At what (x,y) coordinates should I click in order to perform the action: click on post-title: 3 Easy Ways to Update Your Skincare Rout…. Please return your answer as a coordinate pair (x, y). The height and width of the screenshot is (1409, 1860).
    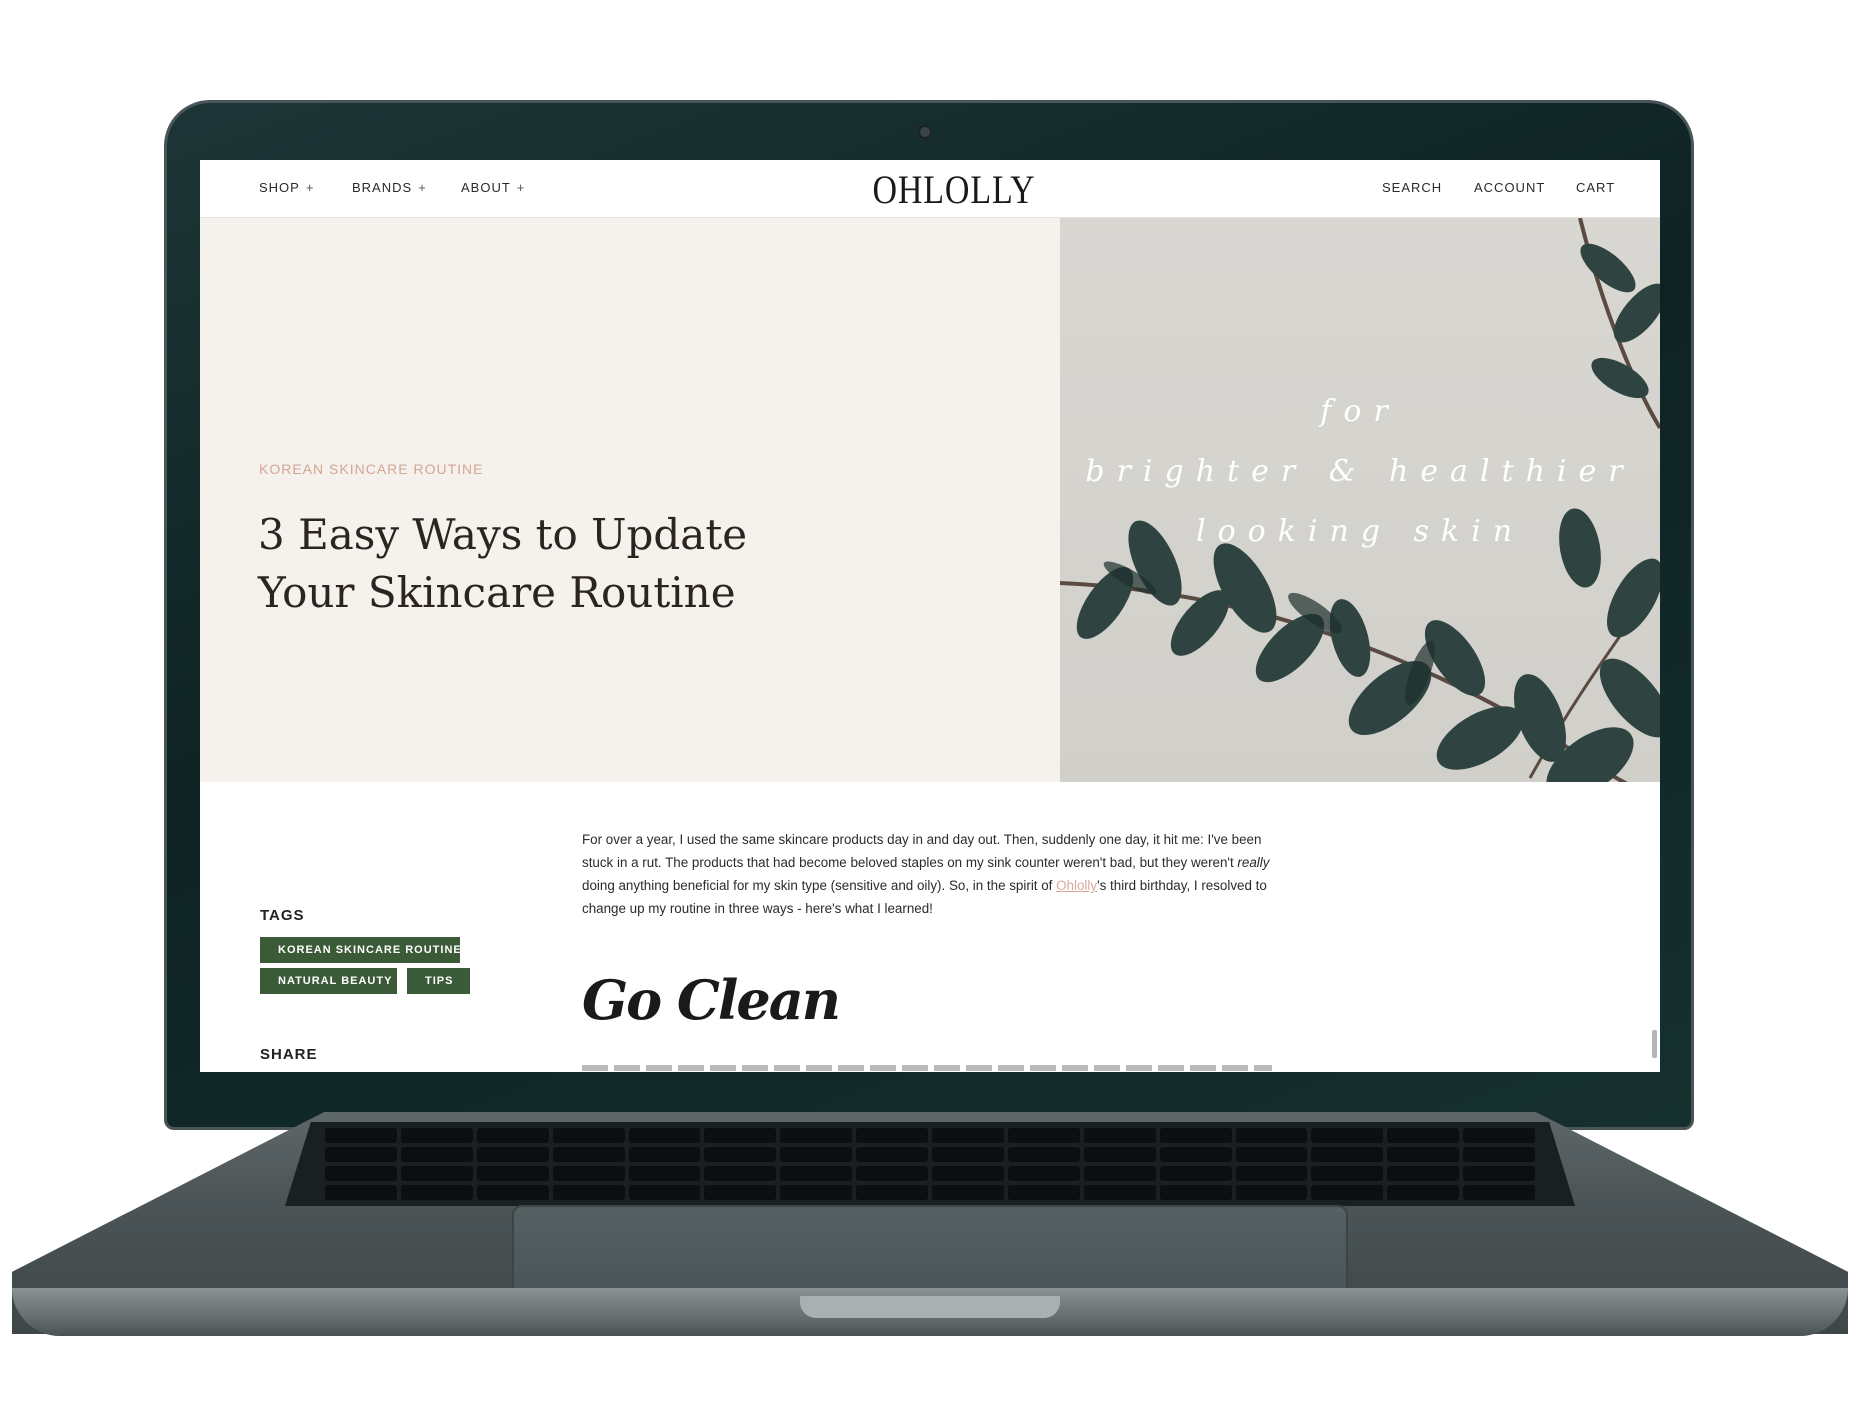
    Looking at the image, I should click on (503, 563).